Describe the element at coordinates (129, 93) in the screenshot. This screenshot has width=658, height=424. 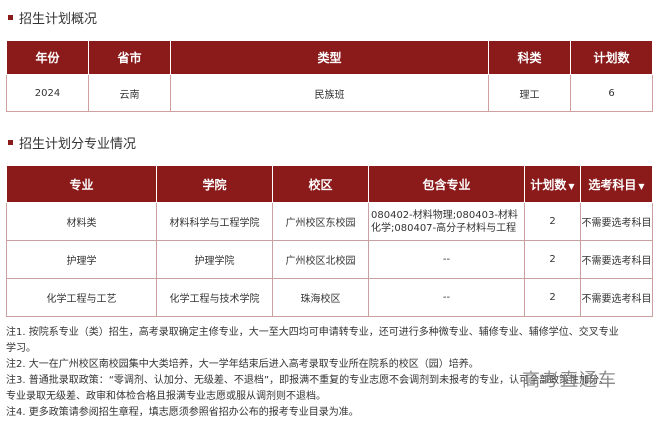
I see `cell-province: 云南` at that location.